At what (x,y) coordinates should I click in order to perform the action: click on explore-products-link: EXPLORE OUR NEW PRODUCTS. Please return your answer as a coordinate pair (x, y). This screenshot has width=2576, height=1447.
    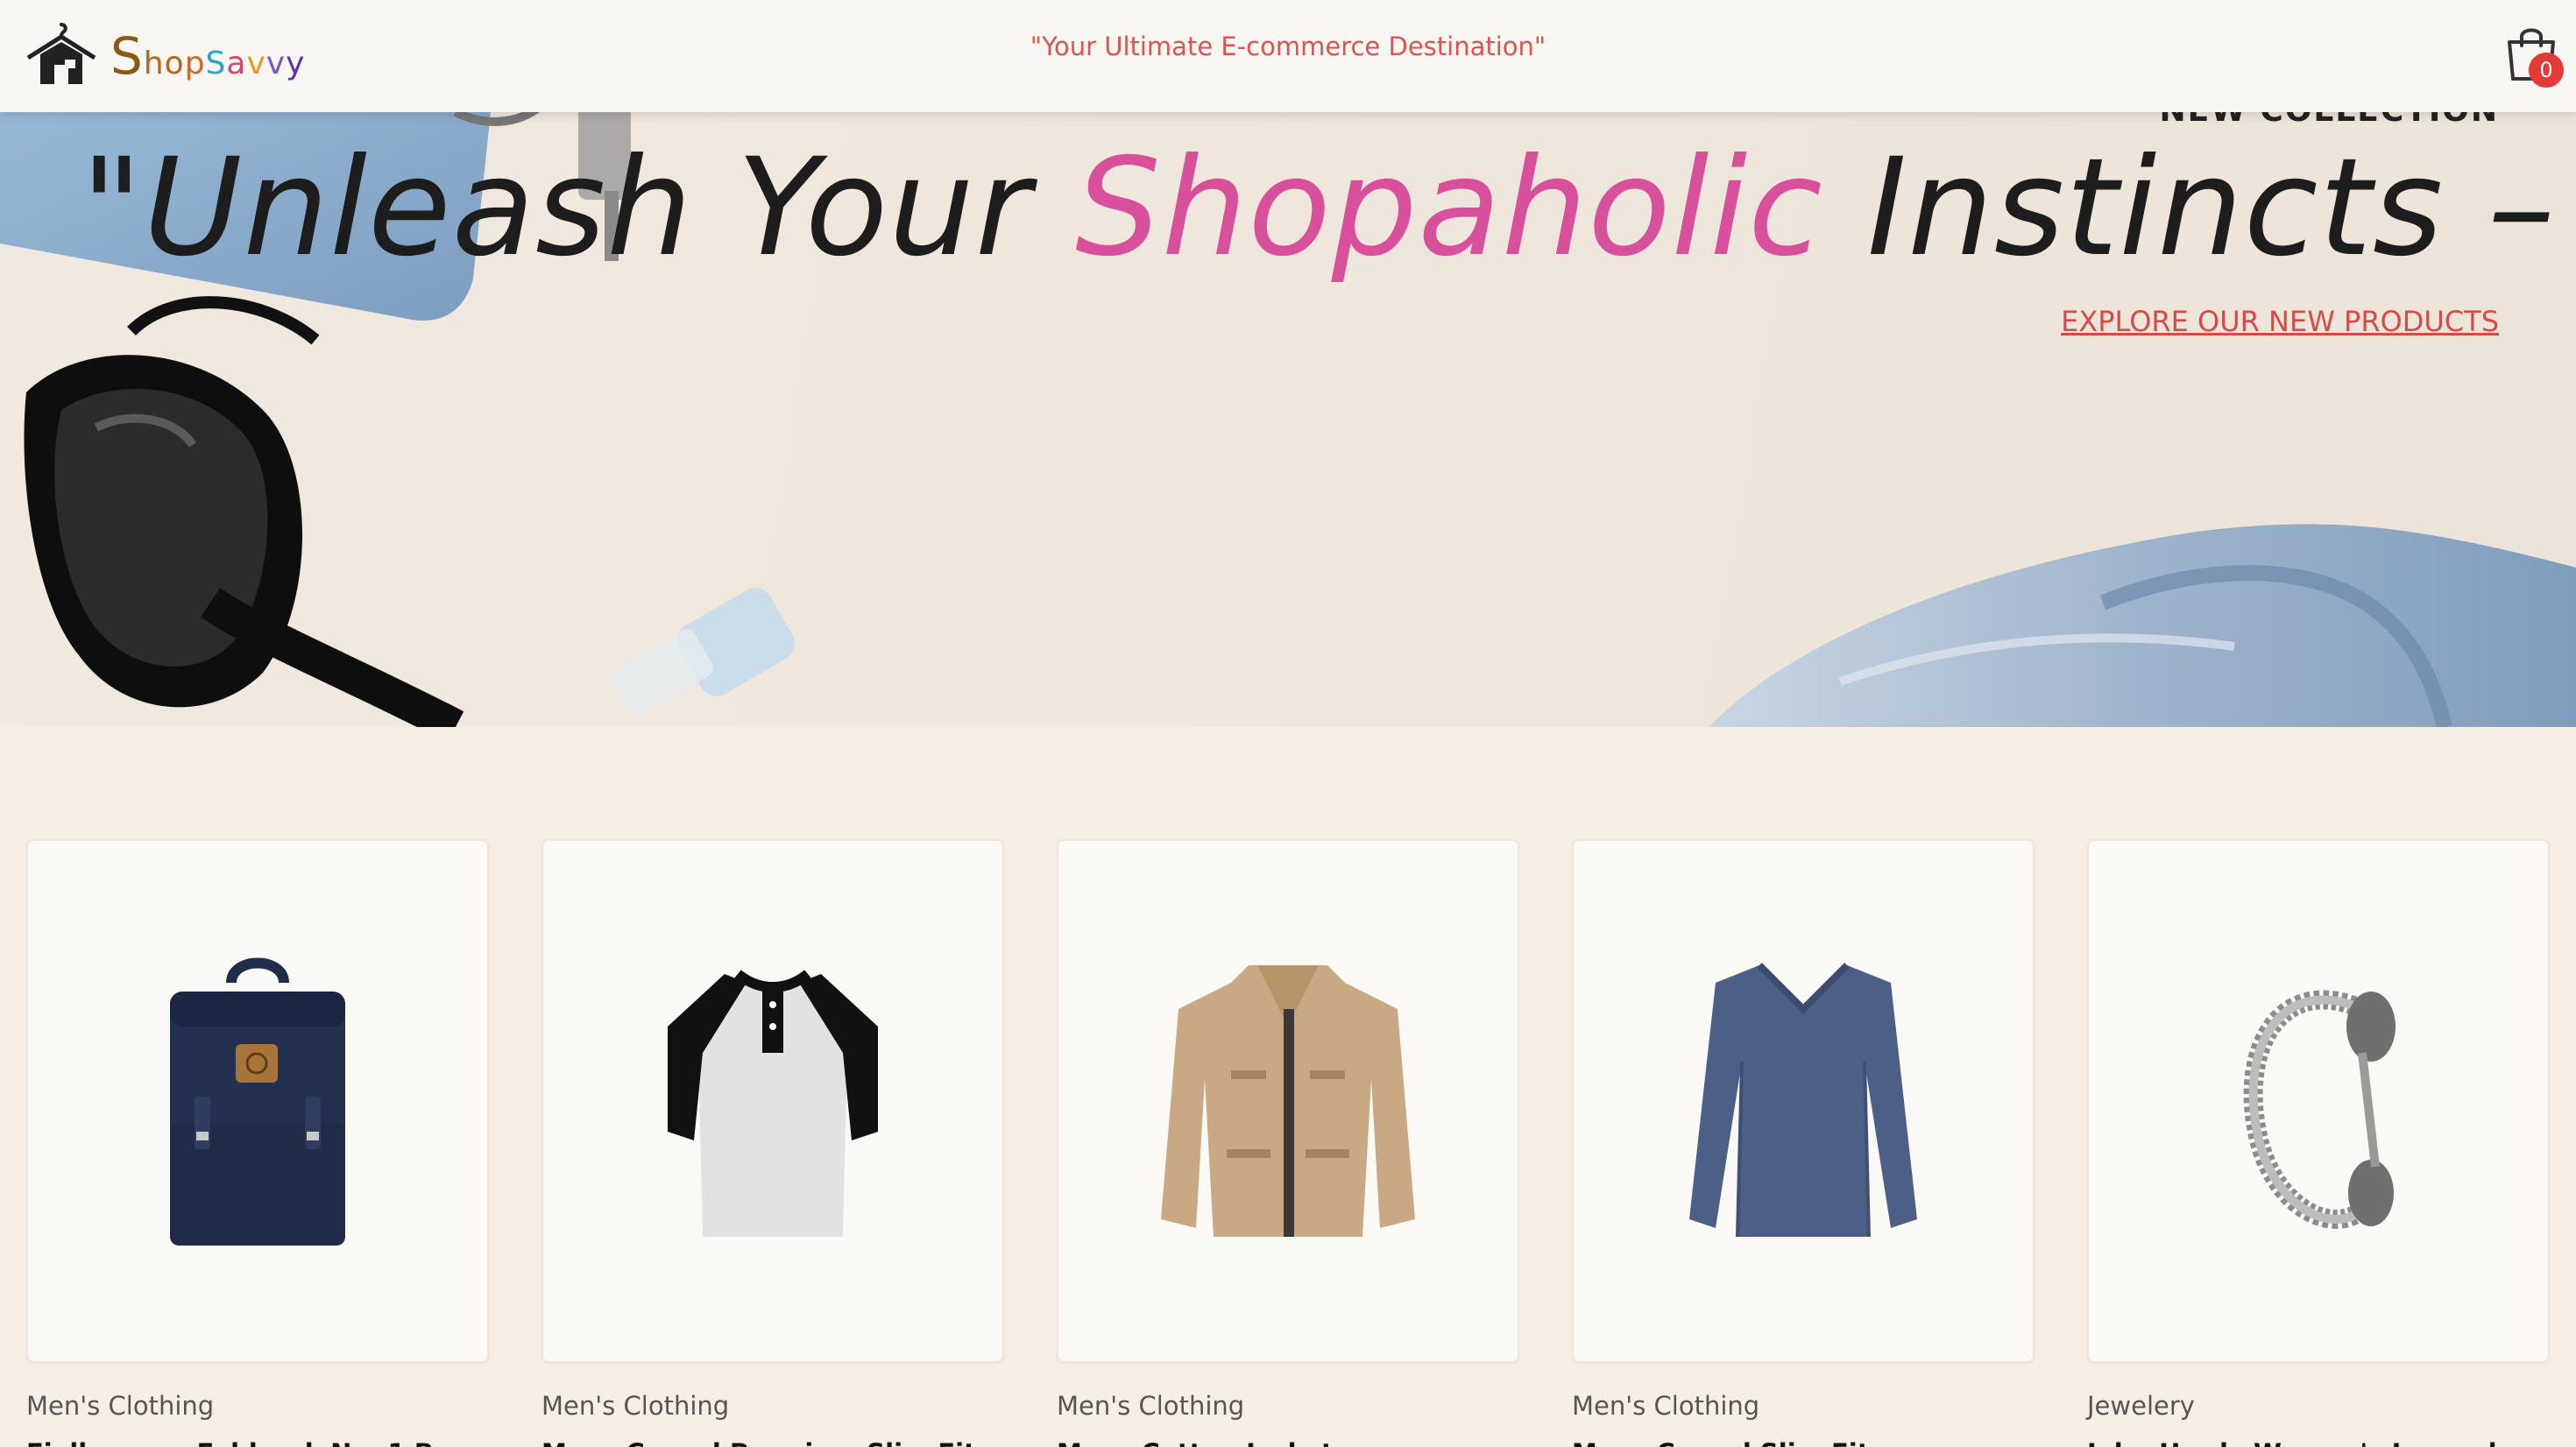
    Looking at the image, I should click on (2280, 321).